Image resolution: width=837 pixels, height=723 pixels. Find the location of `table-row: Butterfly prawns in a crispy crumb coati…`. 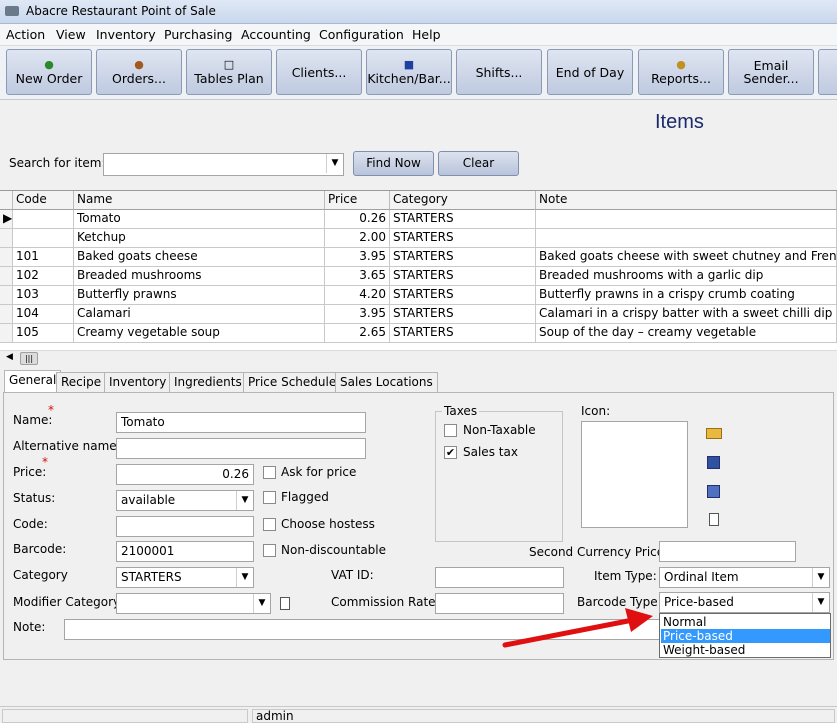

table-row: Butterfly prawns in a crispy crumb coati… is located at coordinates (686, 295).